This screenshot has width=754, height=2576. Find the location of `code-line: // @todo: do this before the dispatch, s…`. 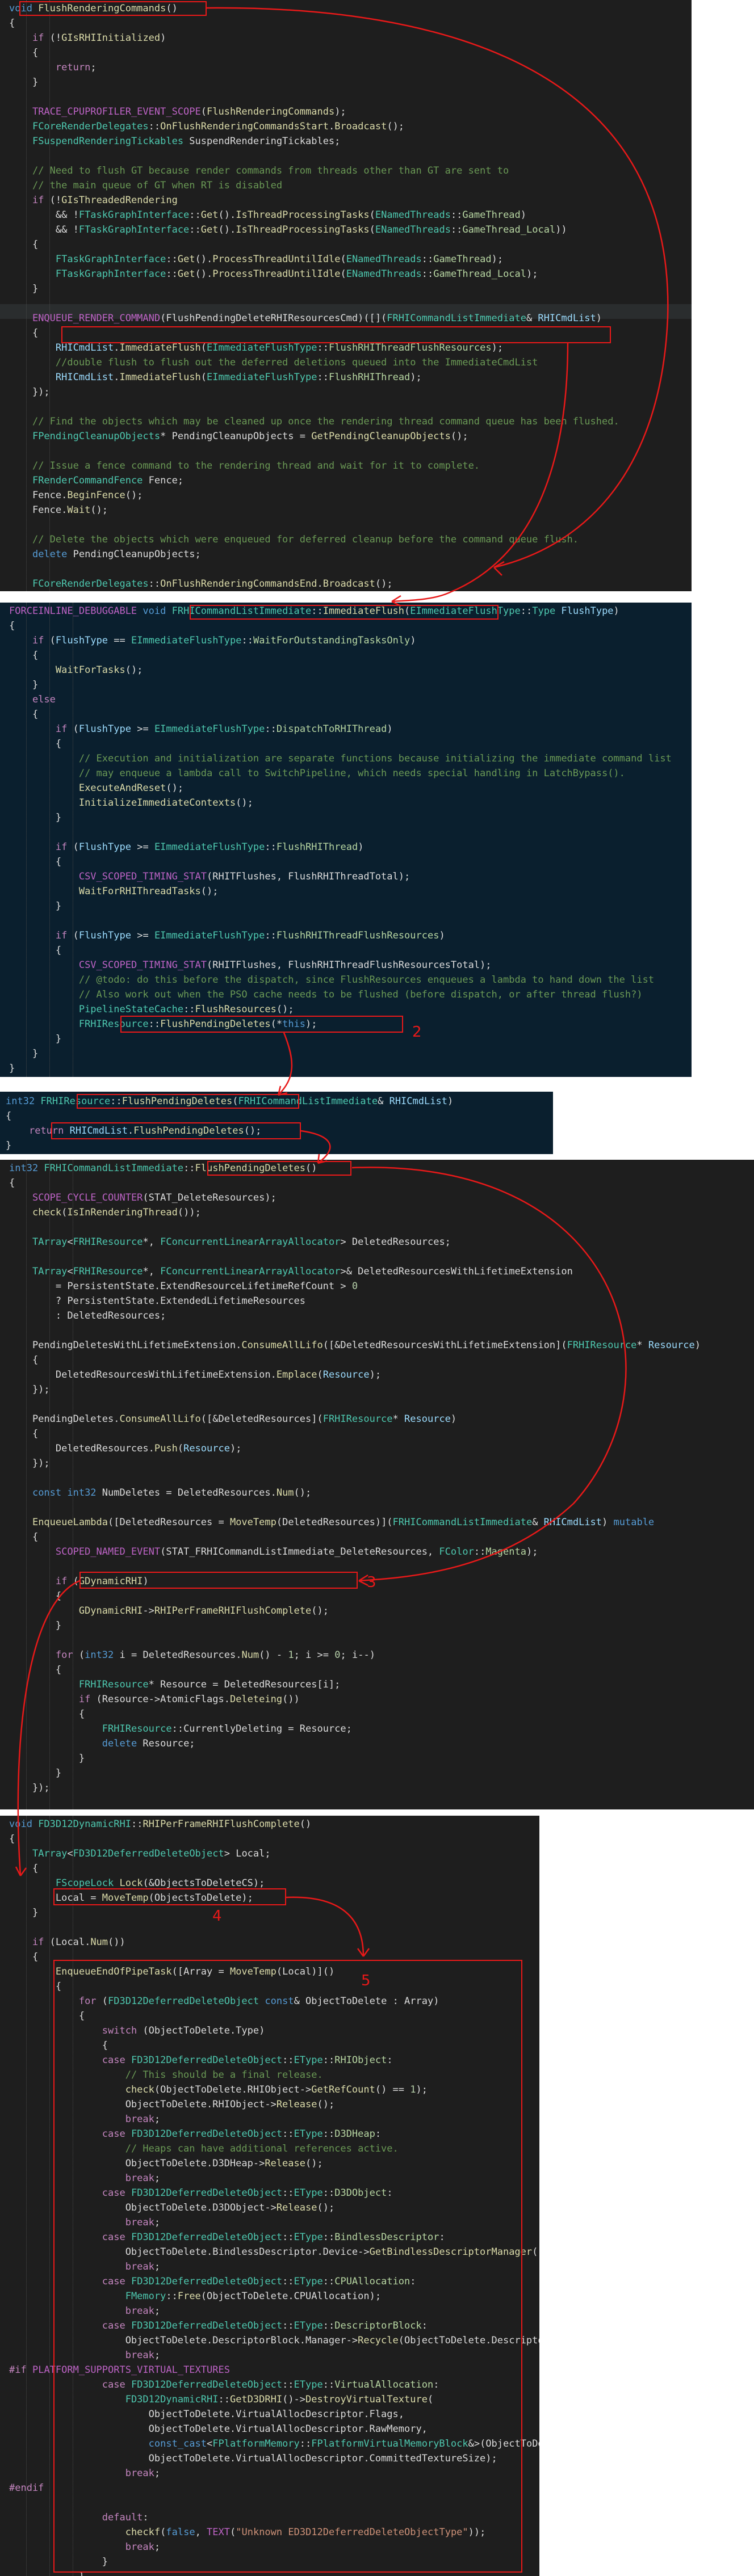

code-line: // @todo: do this before the dispatch, s… is located at coordinates (331, 980).